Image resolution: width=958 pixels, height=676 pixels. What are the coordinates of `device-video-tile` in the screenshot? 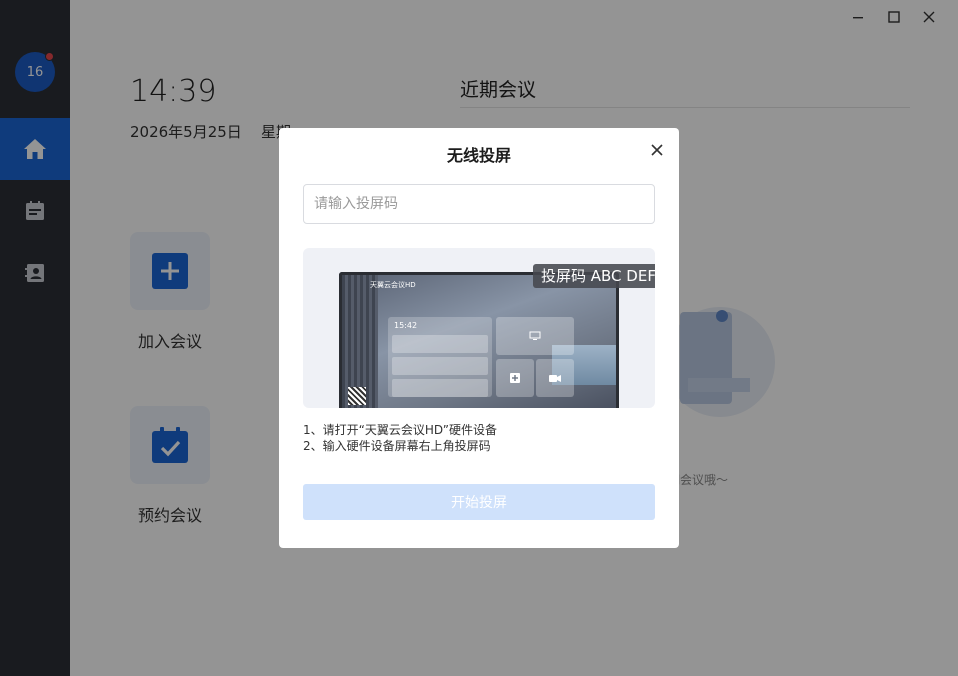 It's located at (555, 378).